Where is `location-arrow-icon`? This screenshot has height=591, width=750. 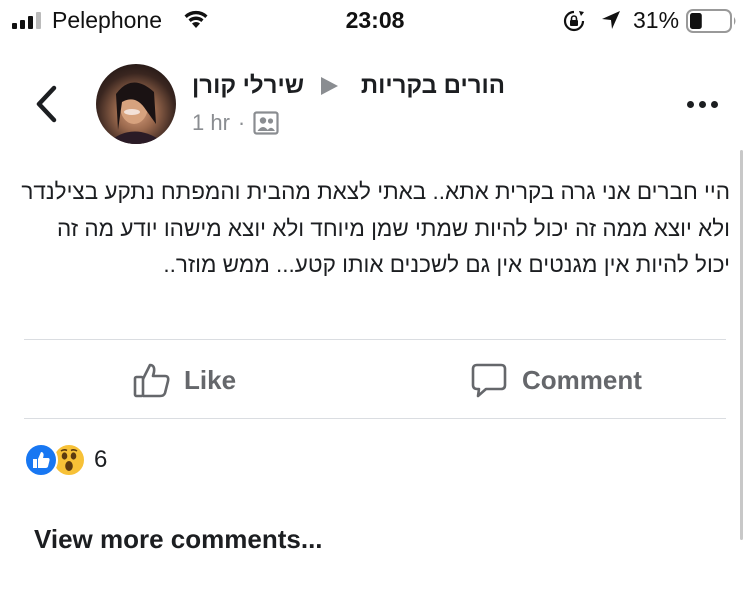
location-arrow-icon is located at coordinates (611, 20).